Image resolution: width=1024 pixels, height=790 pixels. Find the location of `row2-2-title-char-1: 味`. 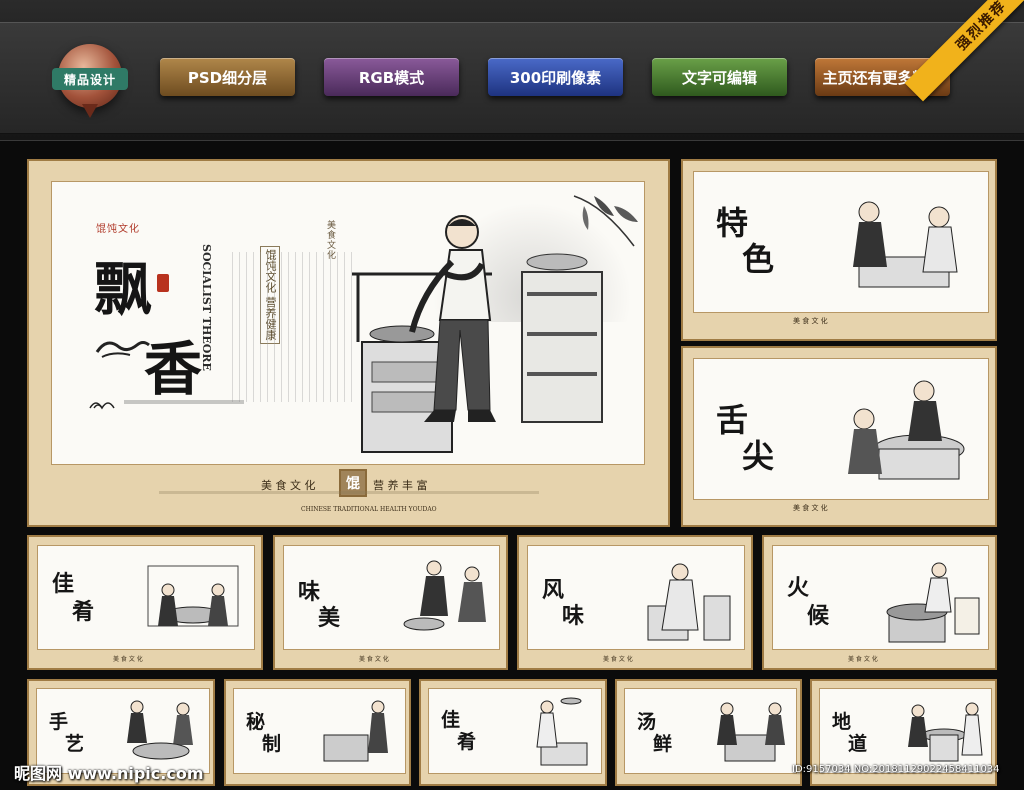

row2-2-title-char-1: 味 is located at coordinates (309, 592).